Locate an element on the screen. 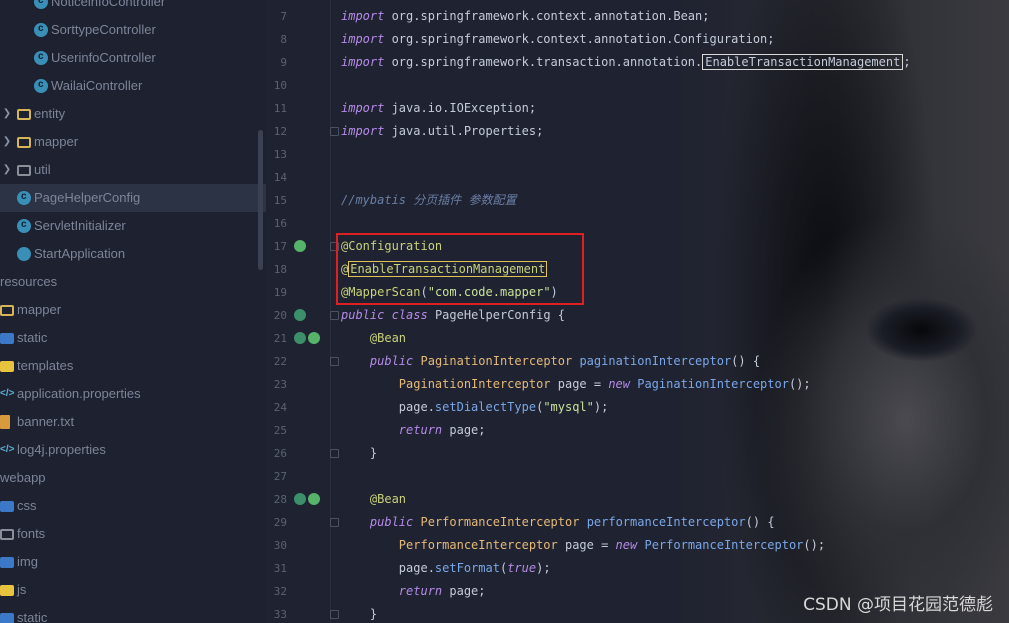 This screenshot has height=623, width=1009. tree-item-webapp: webapp is located at coordinates (133, 478).